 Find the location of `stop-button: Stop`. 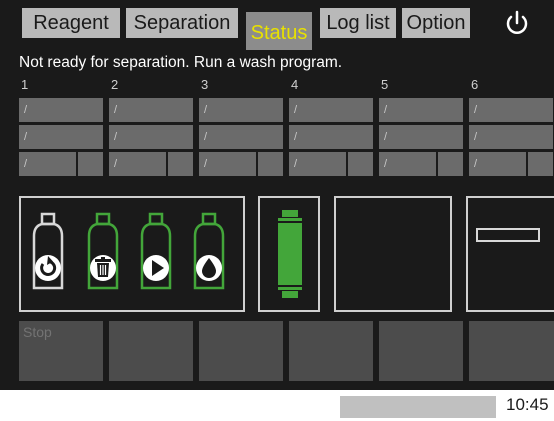

stop-button: Stop is located at coordinates (61, 351).